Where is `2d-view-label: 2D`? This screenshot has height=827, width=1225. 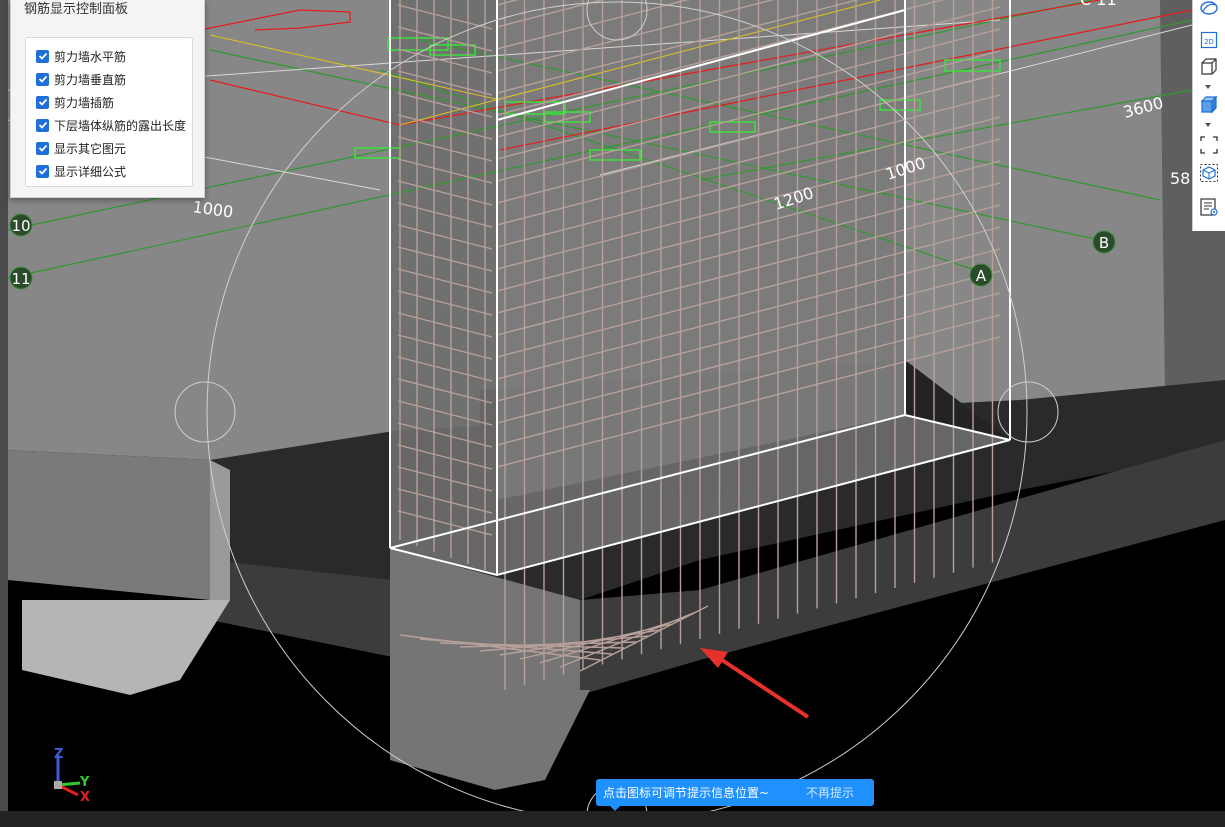
2d-view-label: 2D is located at coordinates (1209, 42).